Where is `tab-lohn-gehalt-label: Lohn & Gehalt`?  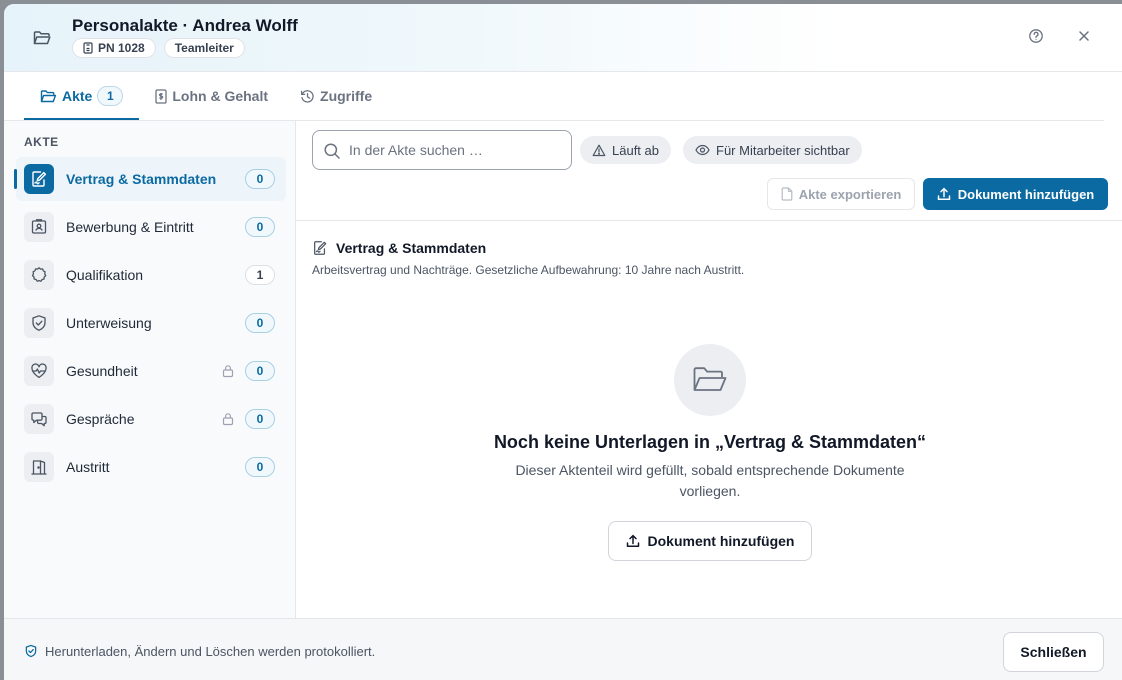
tab-lohn-gehalt-label: Lohn & Gehalt is located at coordinates (220, 96).